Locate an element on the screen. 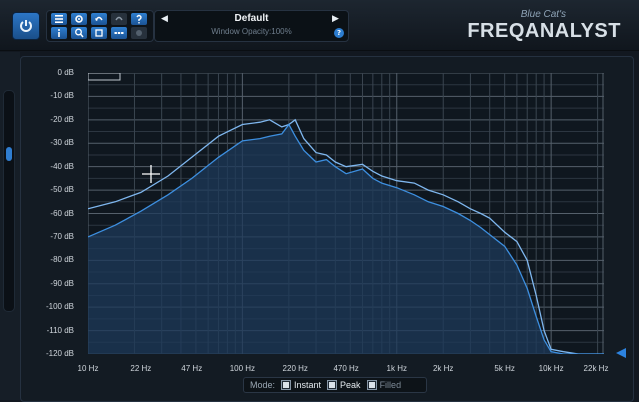 The width and height of the screenshot is (639, 402). help-button is located at coordinates (139, 19).